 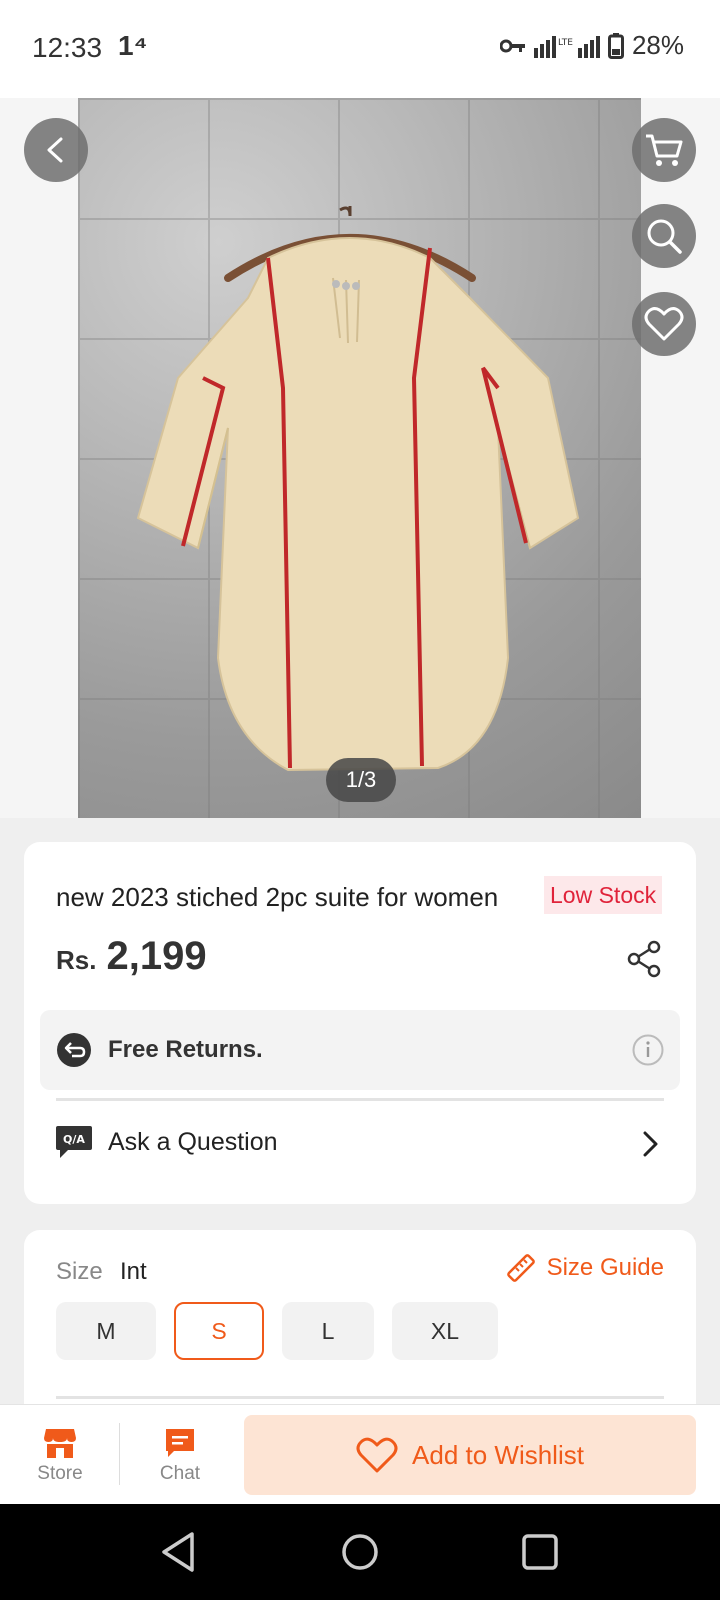 I want to click on store-button: Store, so click(x=60, y=1456).